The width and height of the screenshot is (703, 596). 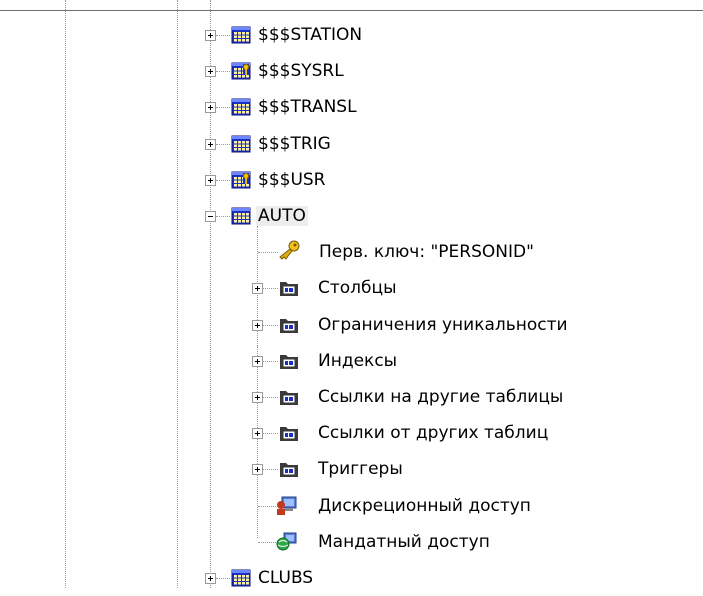 I want to click on tree-node-table: $$$TRIG, so click(x=351, y=144).